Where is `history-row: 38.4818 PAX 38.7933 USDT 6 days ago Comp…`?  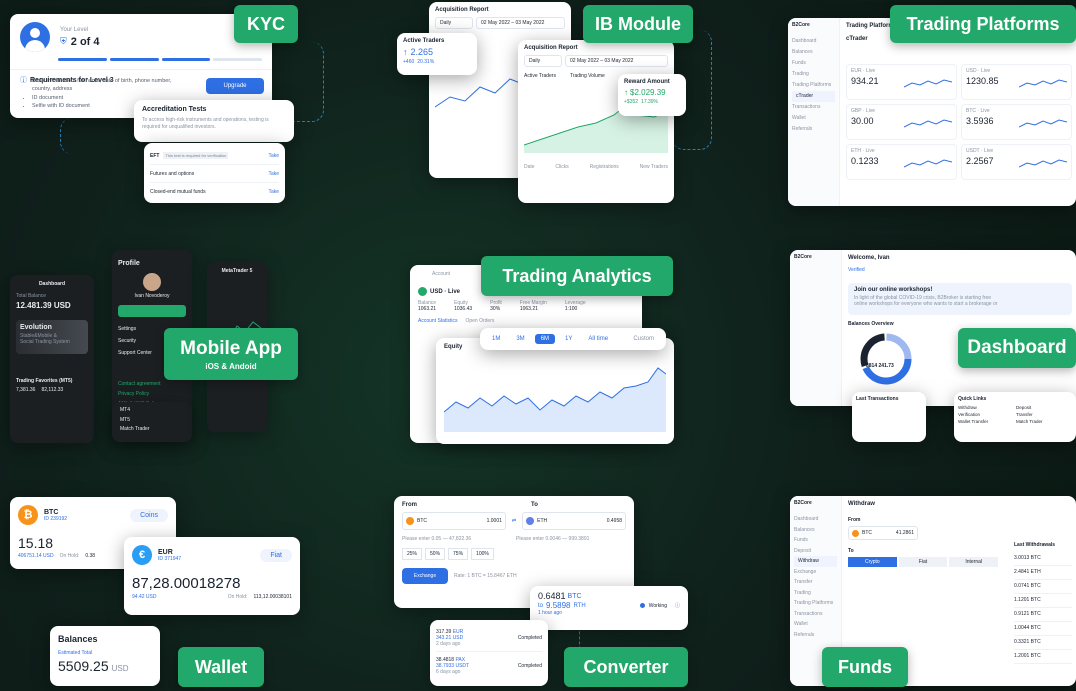 history-row: 38.4818 PAX 38.7933 USDT 6 days ago Comp… is located at coordinates (489, 666).